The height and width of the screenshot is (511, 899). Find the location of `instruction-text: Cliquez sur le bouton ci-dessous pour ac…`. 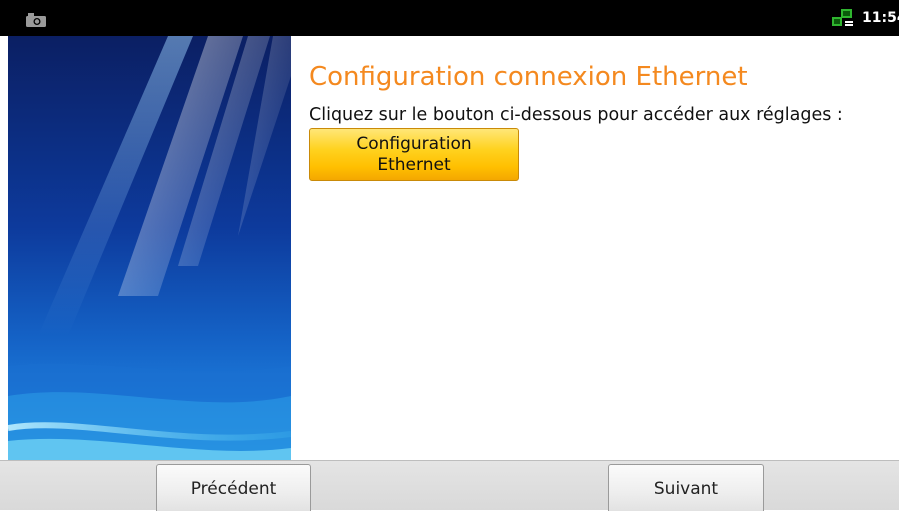

instruction-text: Cliquez sur le bouton ci-dessous pour ac… is located at coordinates (576, 115).